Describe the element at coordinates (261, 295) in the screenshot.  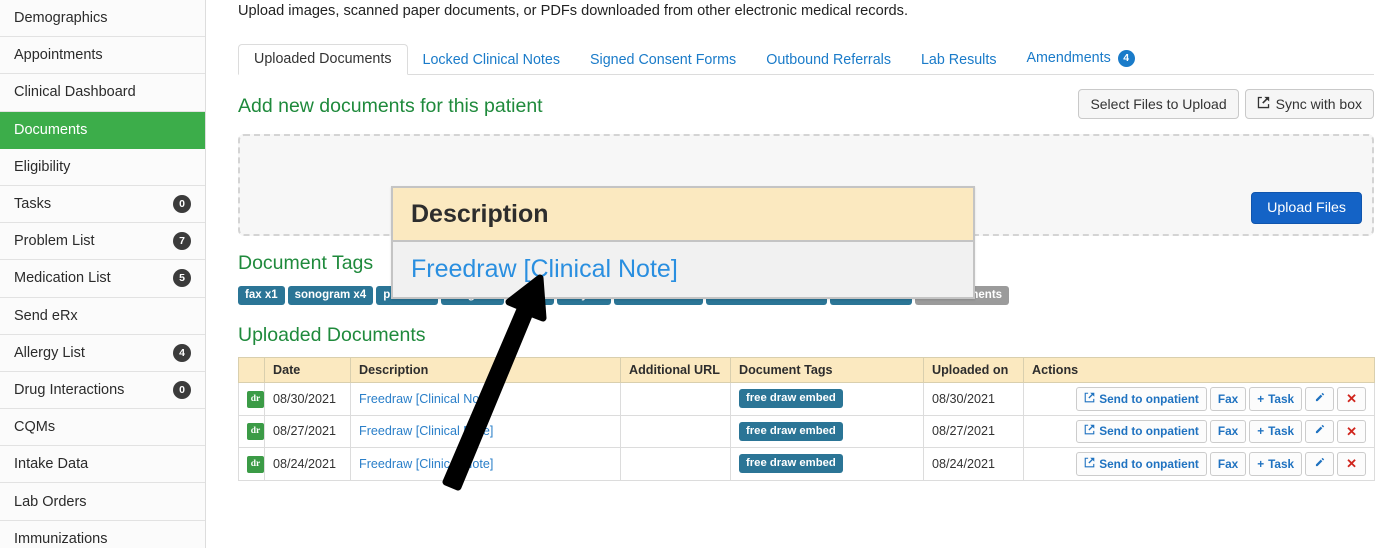
I see `document-tag-filter: fax x1` at that location.